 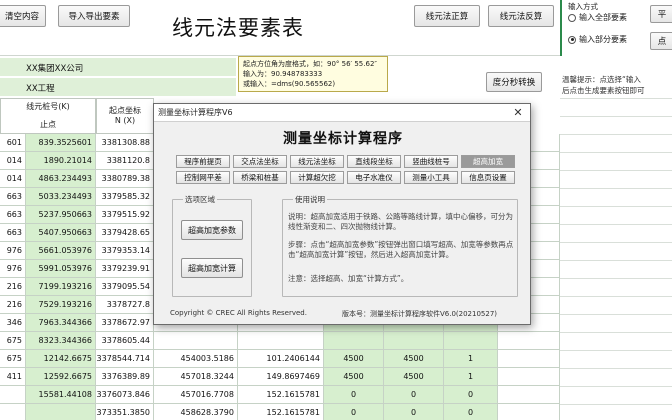 I want to click on grid-cell: 101.2406144, so click(x=281, y=359).